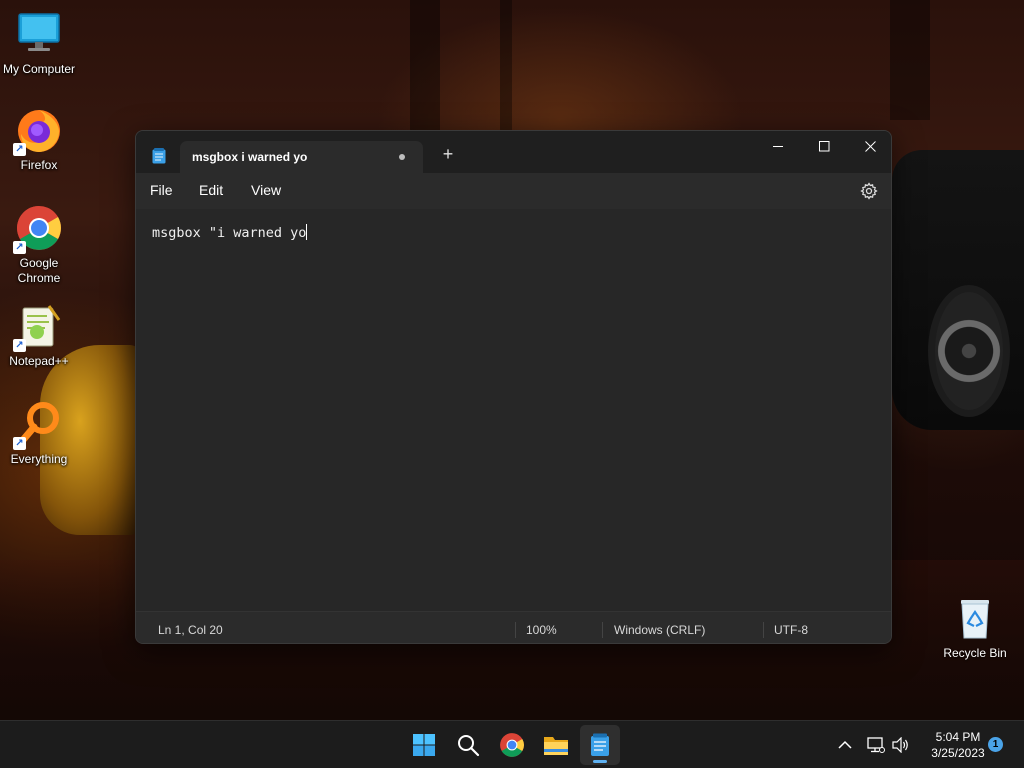 This screenshot has height=768, width=1024. Describe the element at coordinates (513, 627) in the screenshot. I see `status-bar: Ln 1, Col 20 100% Windows (CRLF) UTF-8` at that location.